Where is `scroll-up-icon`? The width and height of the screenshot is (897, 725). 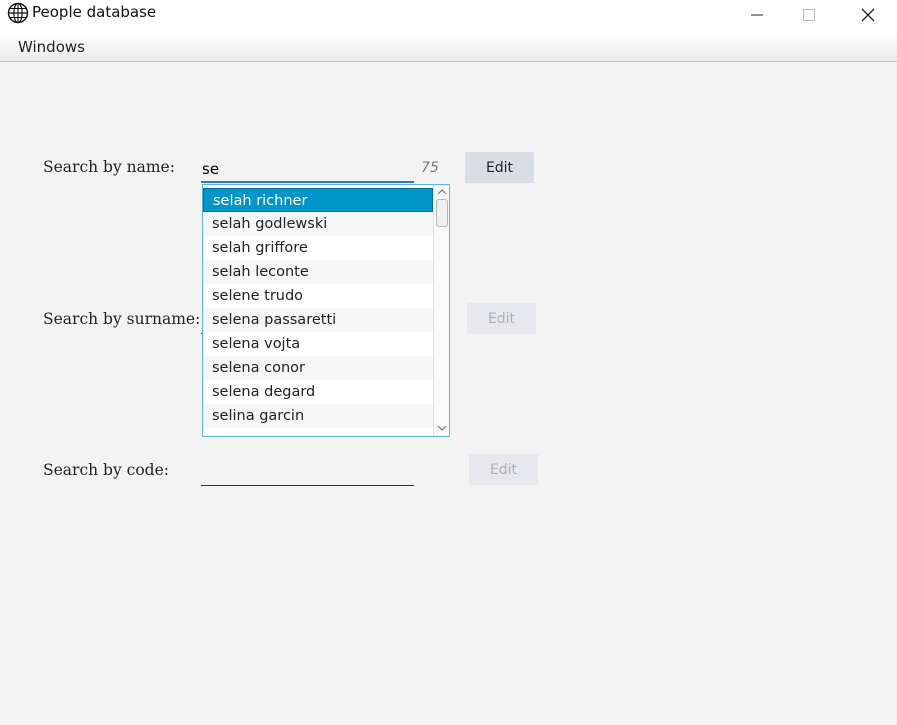
scroll-up-icon is located at coordinates (442, 192).